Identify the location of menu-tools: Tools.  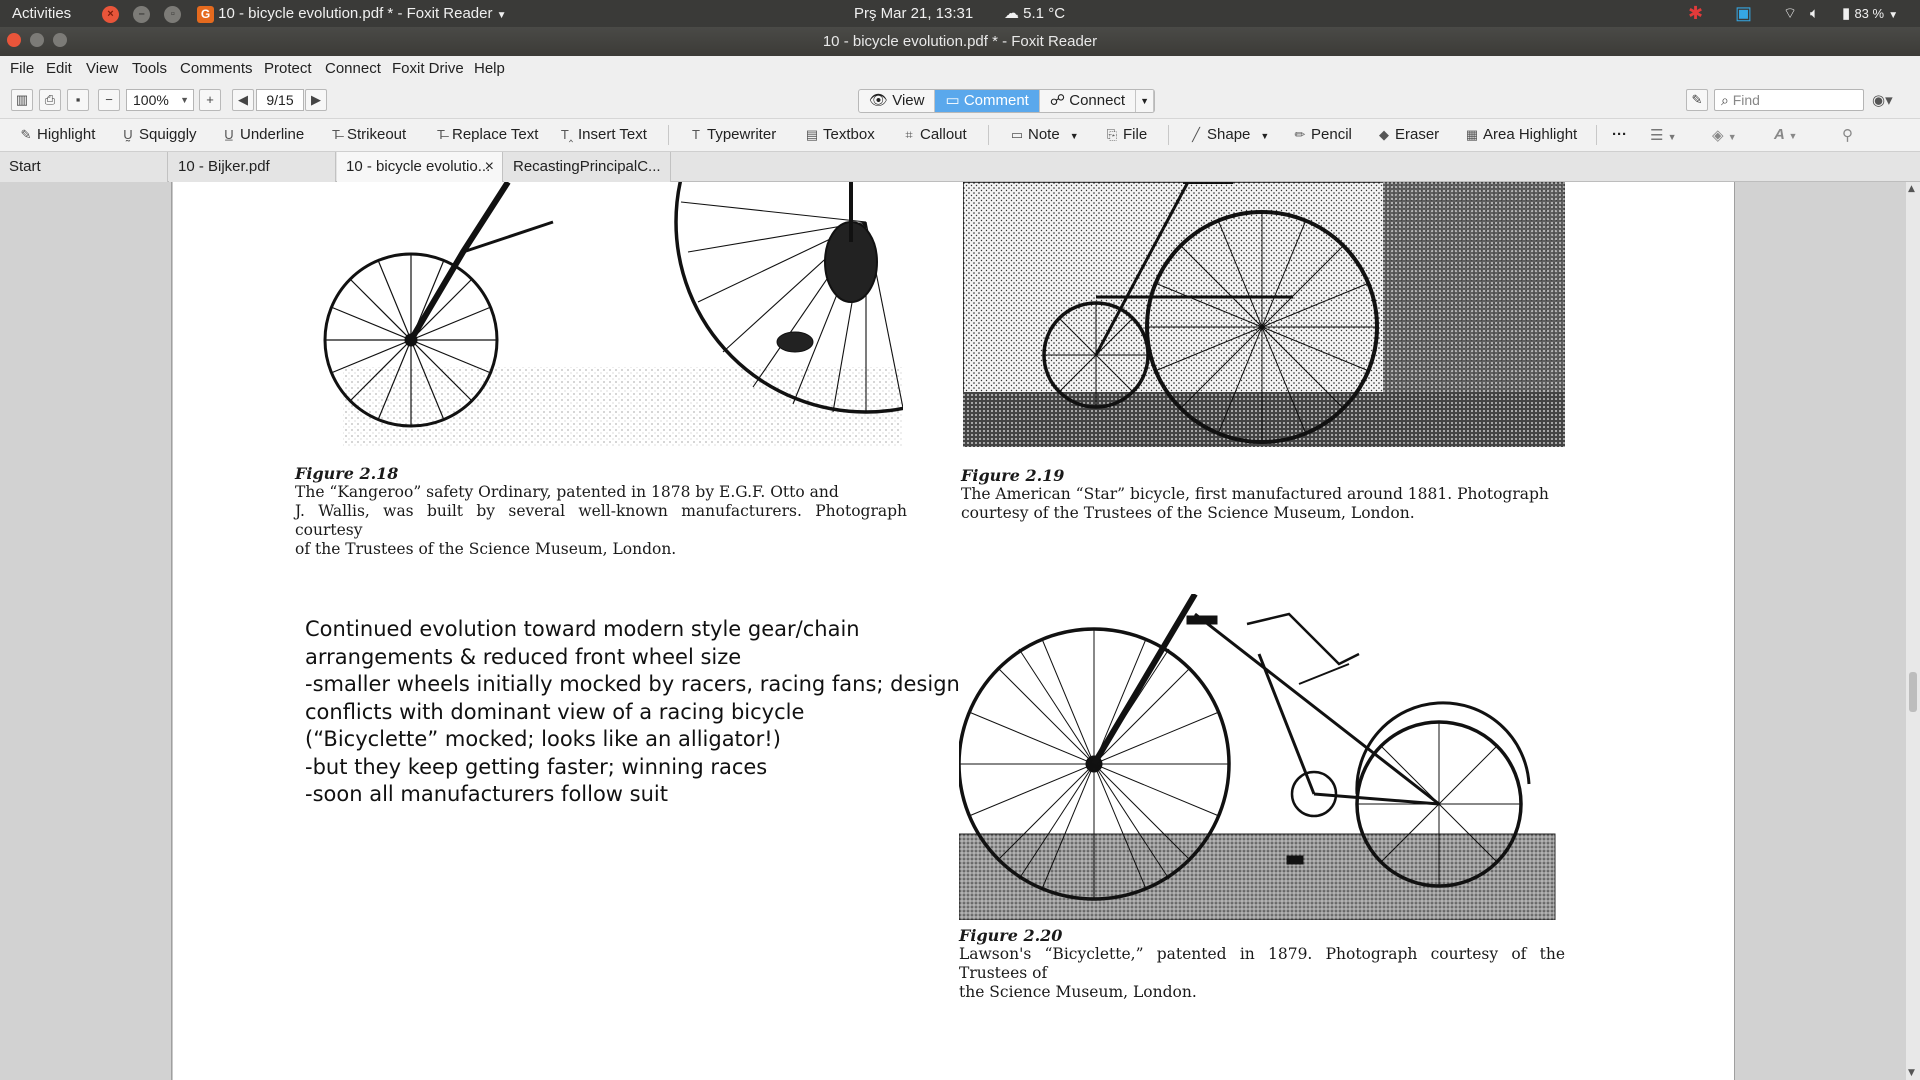
(149, 68).